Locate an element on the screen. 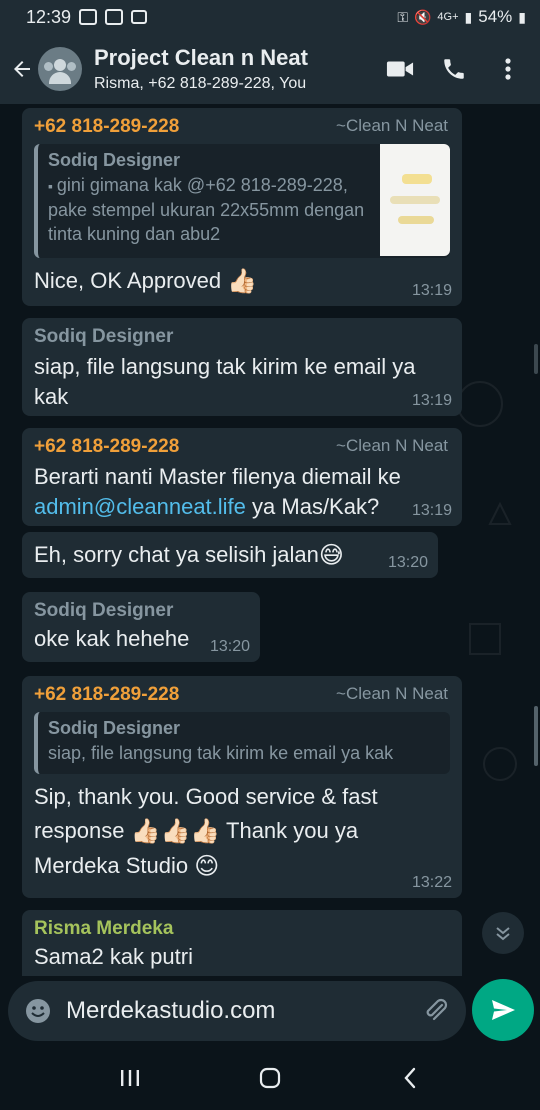 The height and width of the screenshot is (1110, 540). quote-thumbnail is located at coordinates (415, 200).